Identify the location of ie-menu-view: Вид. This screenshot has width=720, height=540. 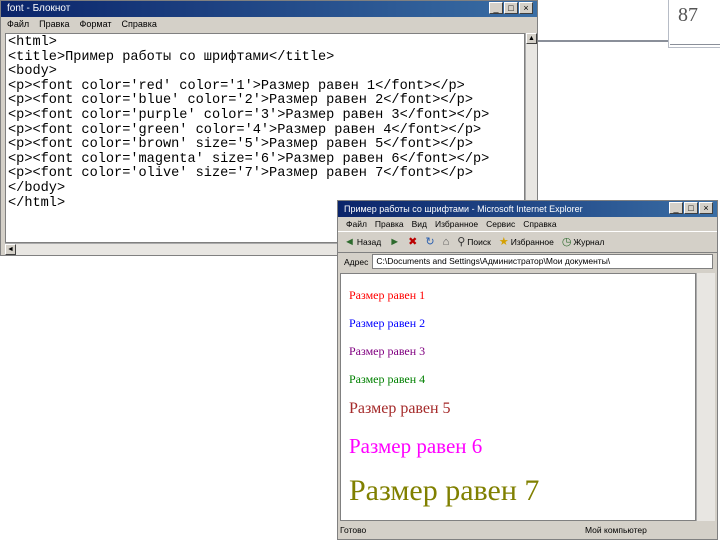
(419, 224).